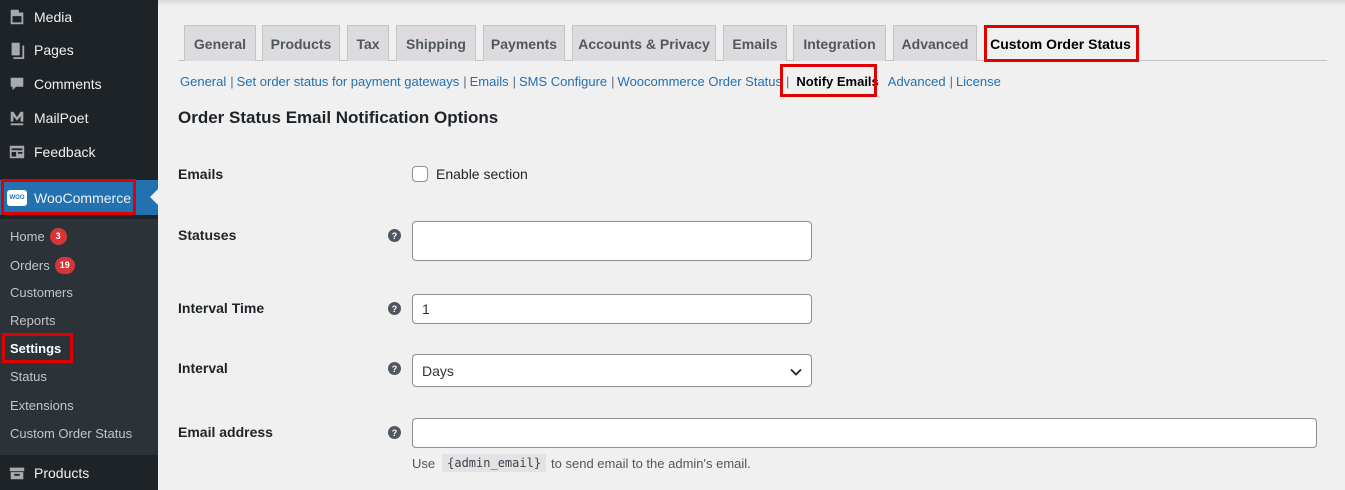 This screenshot has width=1345, height=490. What do you see at coordinates (1060, 43) in the screenshot?
I see `tab-custom-order-status: Custom Order Status` at bounding box center [1060, 43].